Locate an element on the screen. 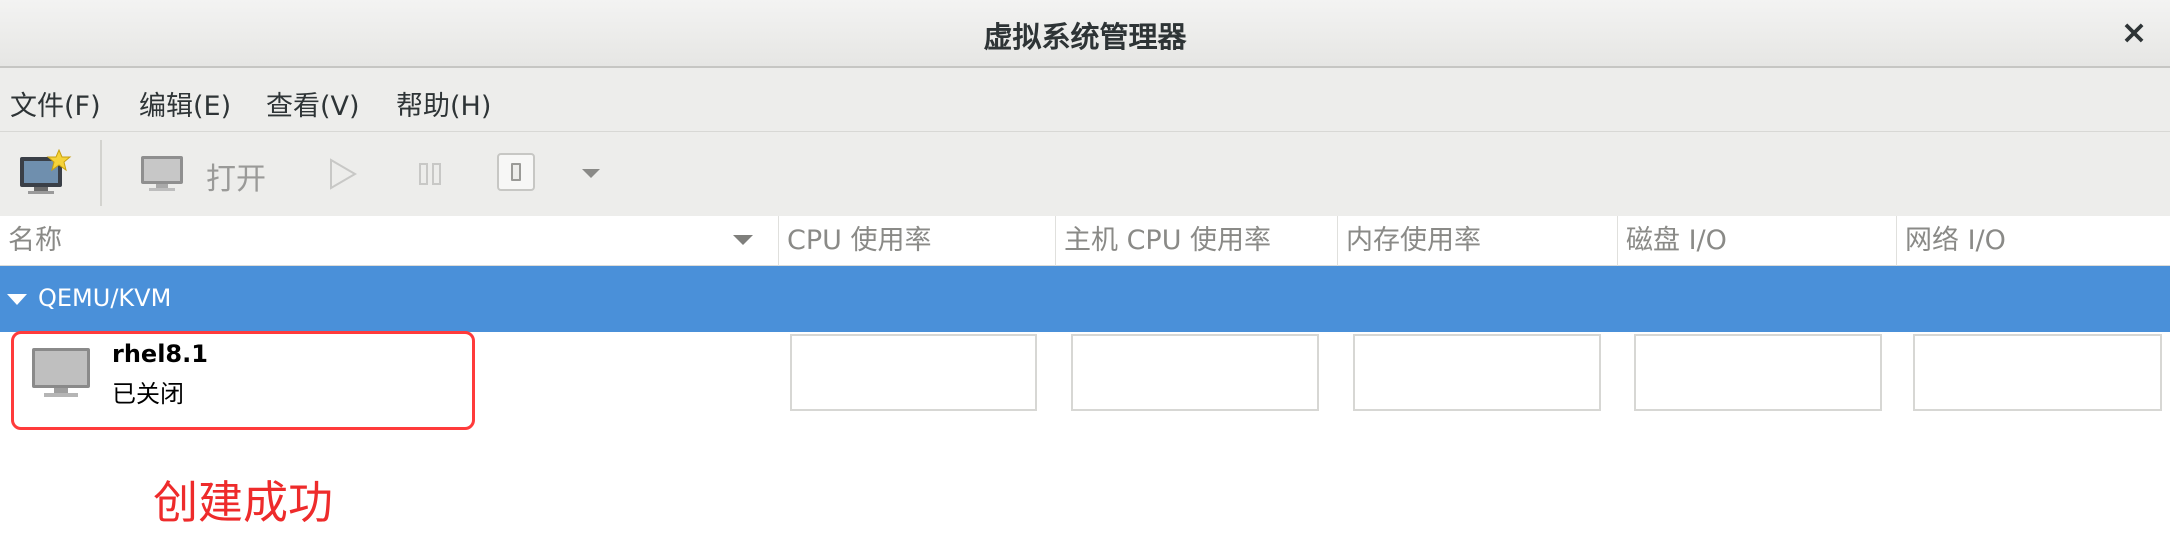  column-header-network-io: 网络 I/O is located at coordinates (2033, 241).